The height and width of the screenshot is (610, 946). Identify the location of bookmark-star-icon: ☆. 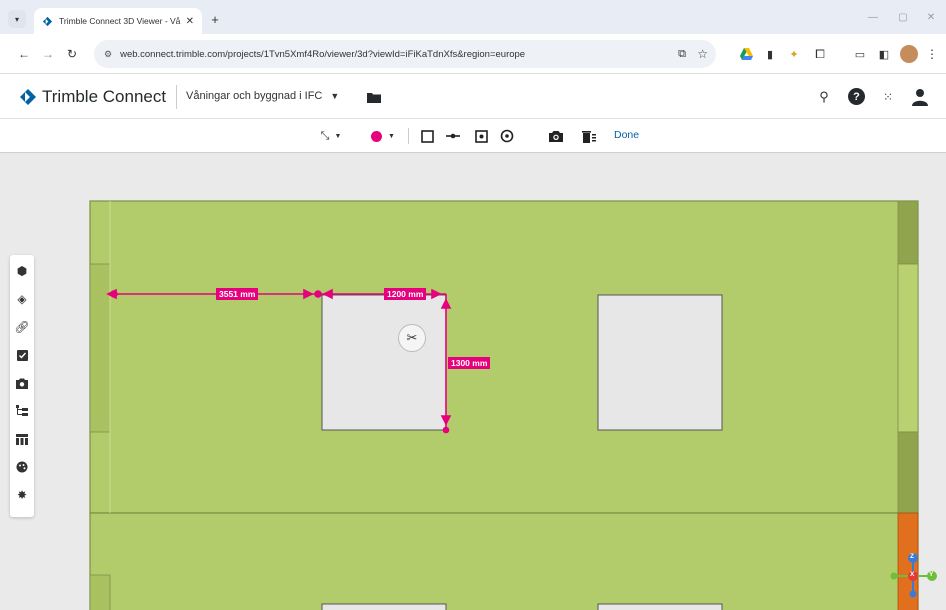
(702, 54).